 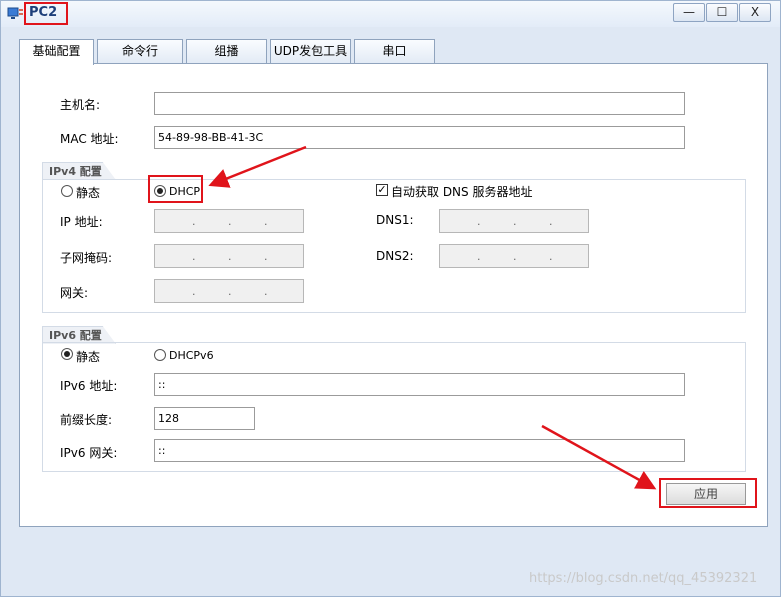 I want to click on watermark-text: https://blog.csdn.net/qq_45392321, so click(x=643, y=578).